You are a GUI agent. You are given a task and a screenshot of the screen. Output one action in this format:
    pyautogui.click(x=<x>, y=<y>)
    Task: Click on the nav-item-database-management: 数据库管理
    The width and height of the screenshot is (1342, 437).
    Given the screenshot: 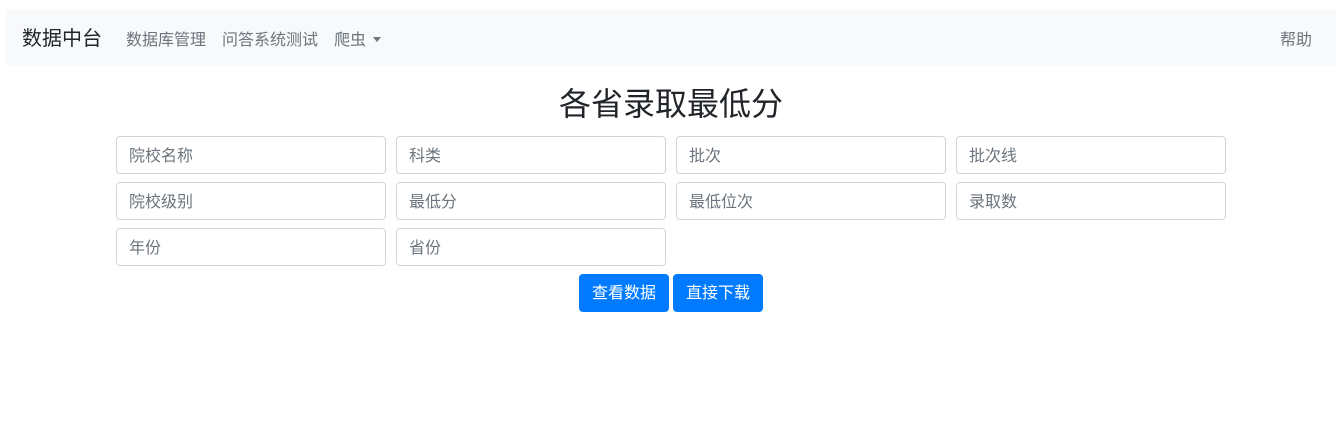 What is the action you would take?
    pyautogui.click(x=166, y=40)
    